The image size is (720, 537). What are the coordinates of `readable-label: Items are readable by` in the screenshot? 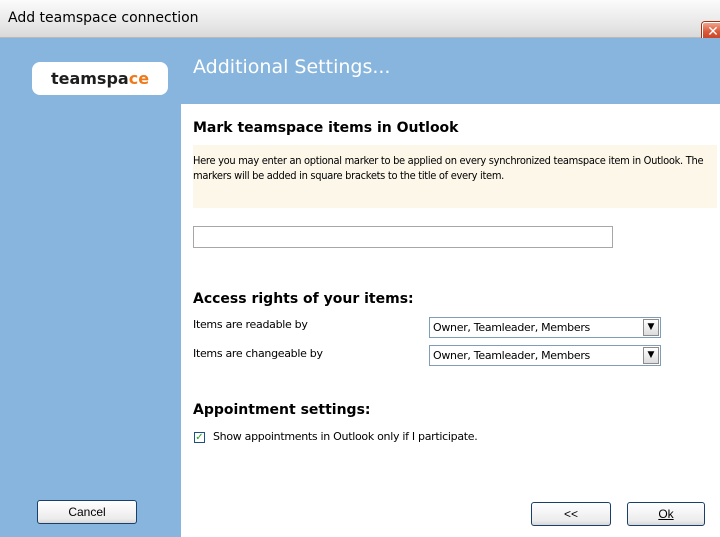 It's located at (250, 324).